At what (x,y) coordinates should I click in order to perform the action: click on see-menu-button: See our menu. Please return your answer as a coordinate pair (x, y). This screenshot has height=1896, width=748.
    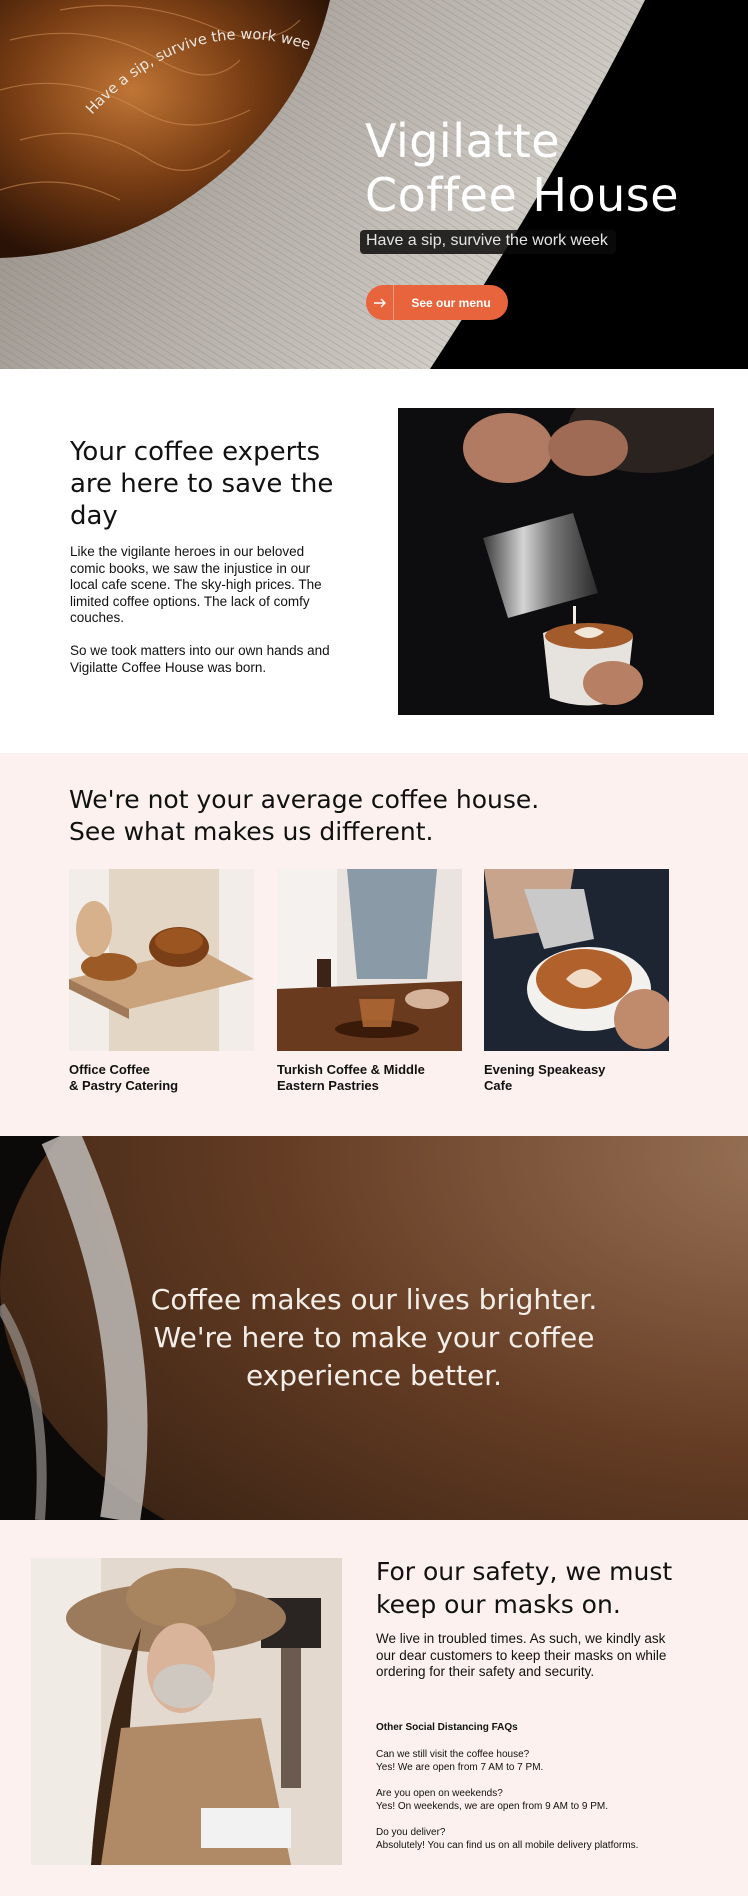
    Looking at the image, I should click on (437, 302).